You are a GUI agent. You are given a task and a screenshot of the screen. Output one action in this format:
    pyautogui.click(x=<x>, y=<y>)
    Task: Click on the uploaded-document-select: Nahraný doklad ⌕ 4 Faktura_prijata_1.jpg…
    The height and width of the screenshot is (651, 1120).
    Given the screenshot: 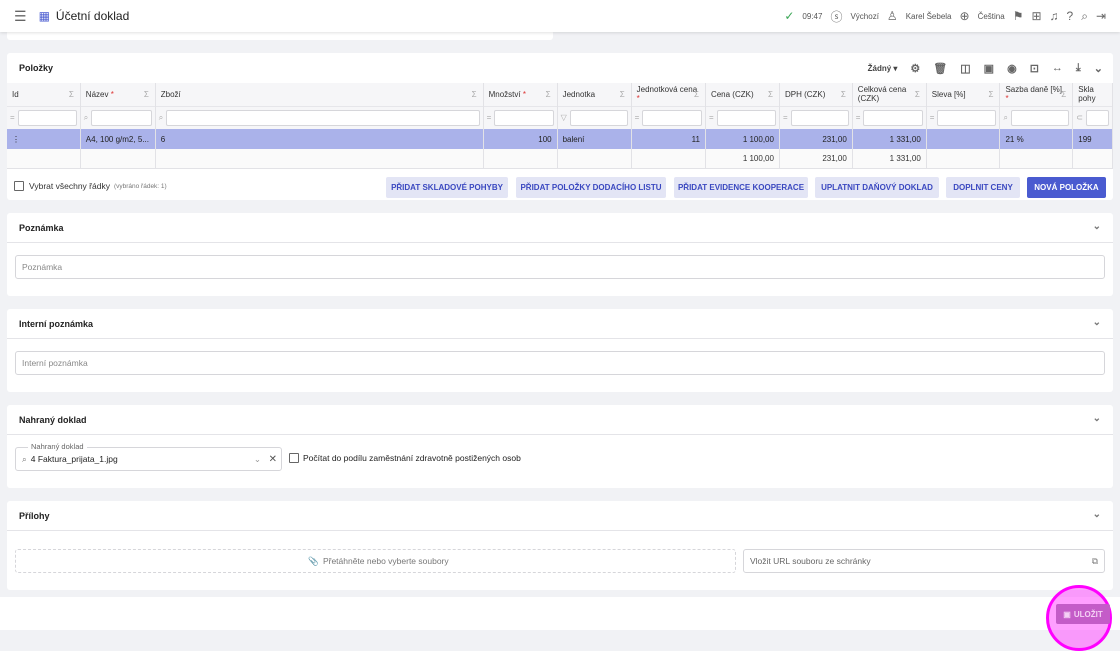 What is the action you would take?
    pyautogui.click(x=148, y=456)
    